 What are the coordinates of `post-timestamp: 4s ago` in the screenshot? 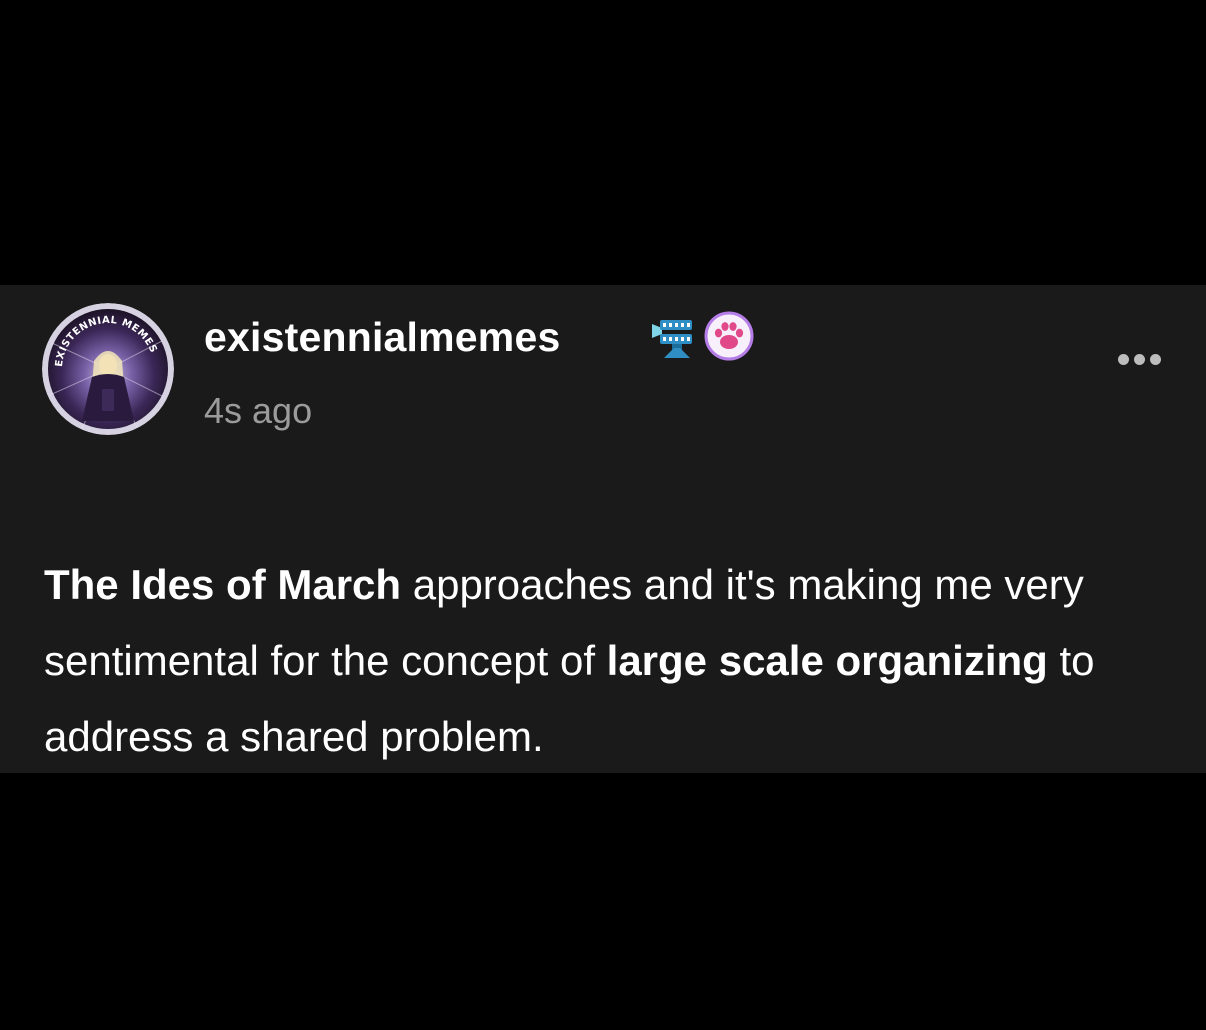 It's located at (258, 411).